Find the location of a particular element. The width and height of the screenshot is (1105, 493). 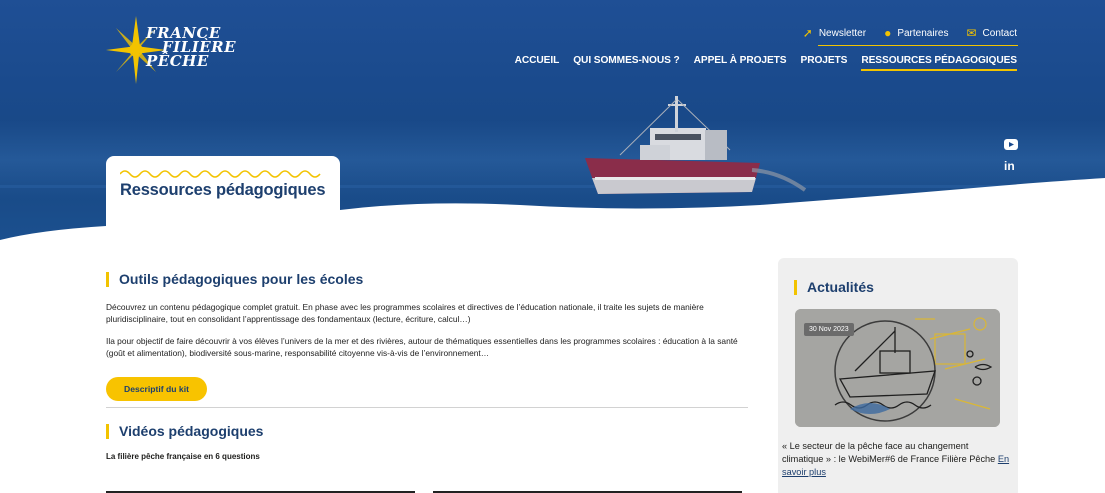

newsletter-label: Newsletter is located at coordinates (842, 33).